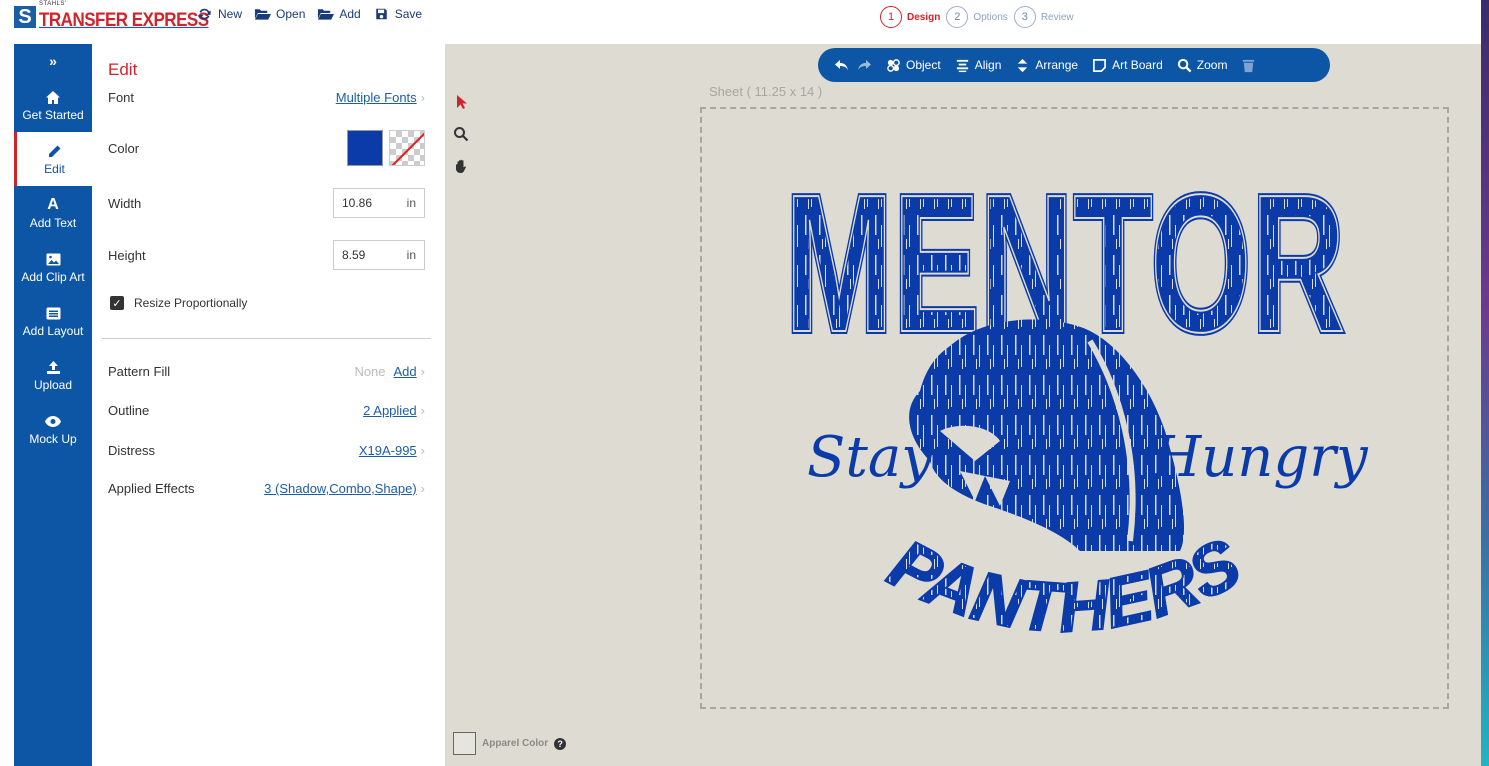  What do you see at coordinates (54, 151) in the screenshot?
I see `pencil-icon` at bounding box center [54, 151].